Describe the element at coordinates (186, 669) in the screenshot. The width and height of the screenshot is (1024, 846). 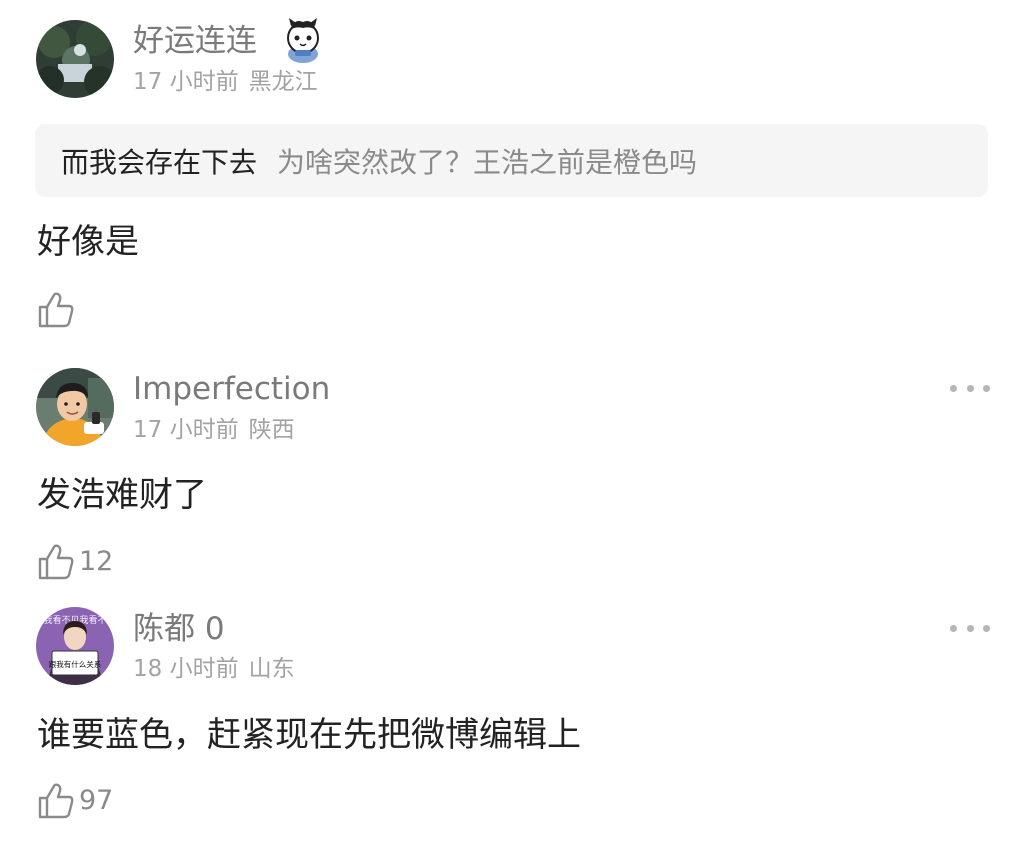
I see `timestamp: 18 小时前` at that location.